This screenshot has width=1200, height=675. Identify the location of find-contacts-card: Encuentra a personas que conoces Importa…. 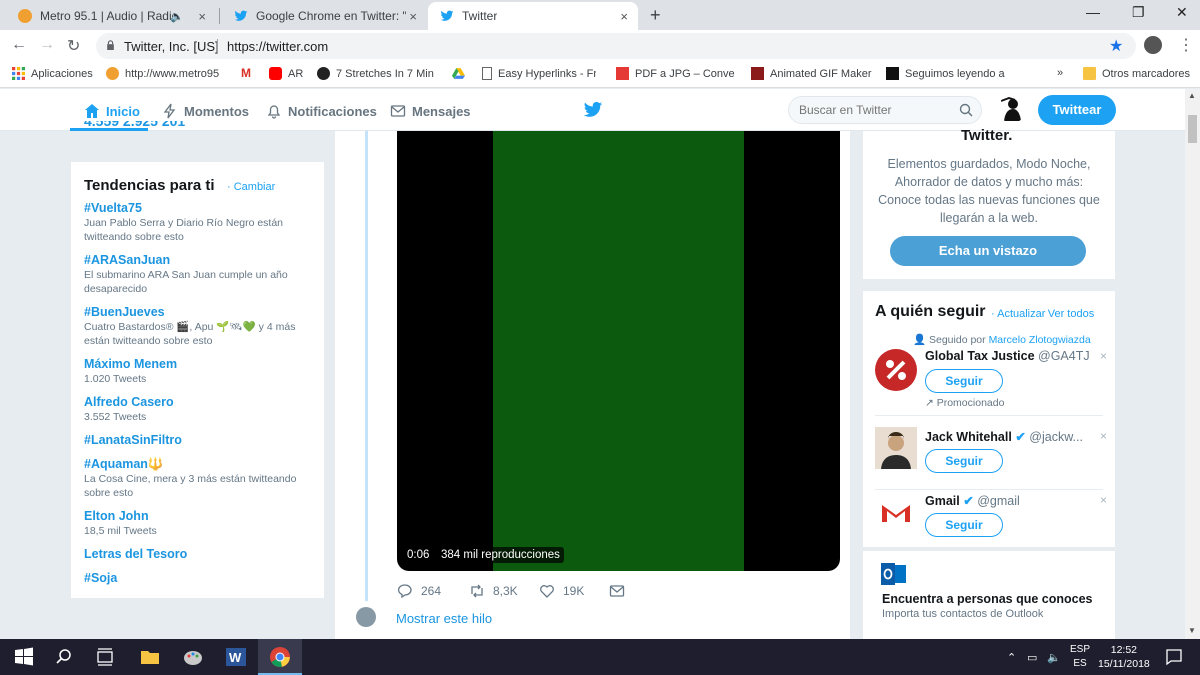
(989, 595).